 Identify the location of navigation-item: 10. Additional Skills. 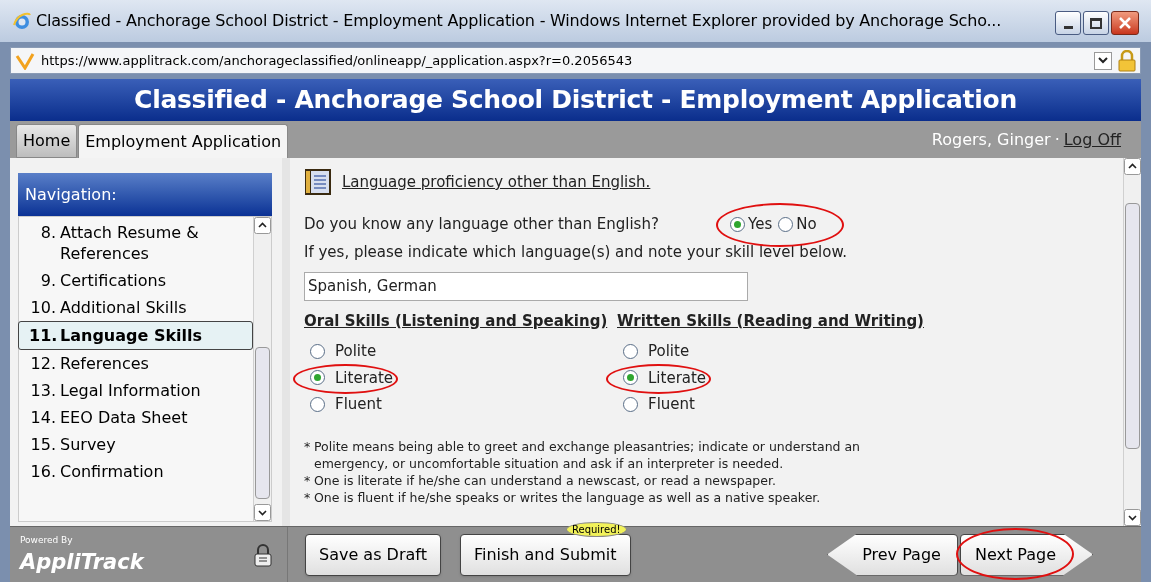
(136, 307).